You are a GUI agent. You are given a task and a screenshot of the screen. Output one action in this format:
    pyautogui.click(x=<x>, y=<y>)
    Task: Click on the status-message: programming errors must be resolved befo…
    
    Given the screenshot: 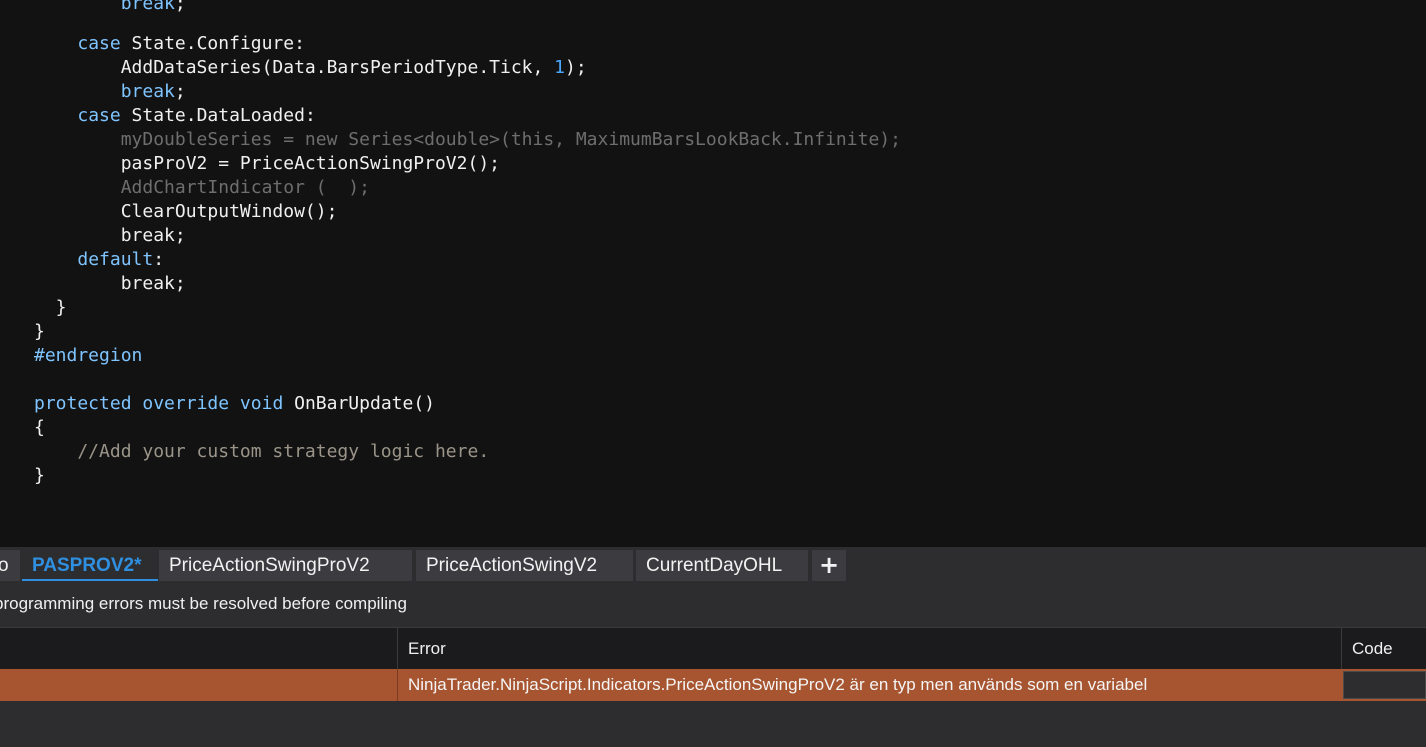 What is the action you would take?
    pyautogui.click(x=203, y=603)
    